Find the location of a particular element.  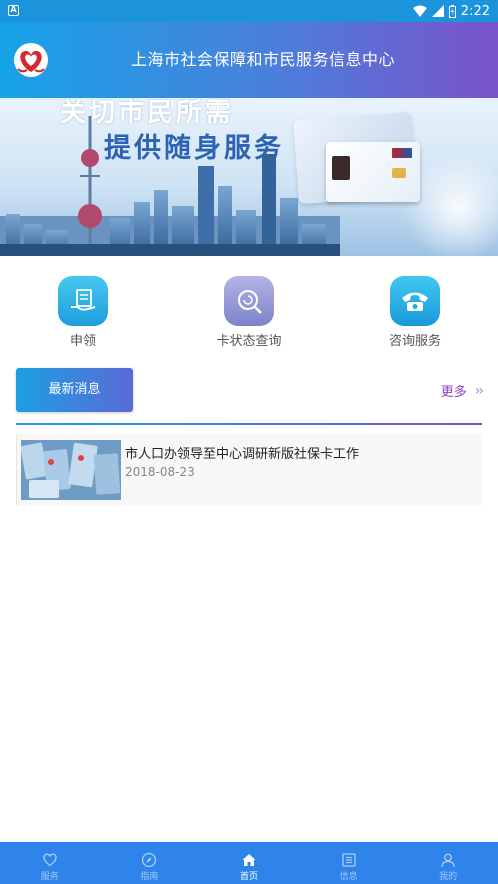

news-list-item: 市人口办领导至中心调研新版社保卡工作 2018-08-23 is located at coordinates (249, 470).